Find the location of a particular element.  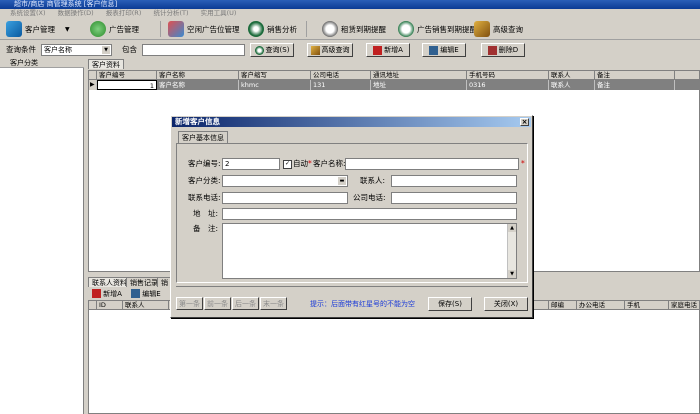

grid-col-header: ID is located at coordinates (110, 305).